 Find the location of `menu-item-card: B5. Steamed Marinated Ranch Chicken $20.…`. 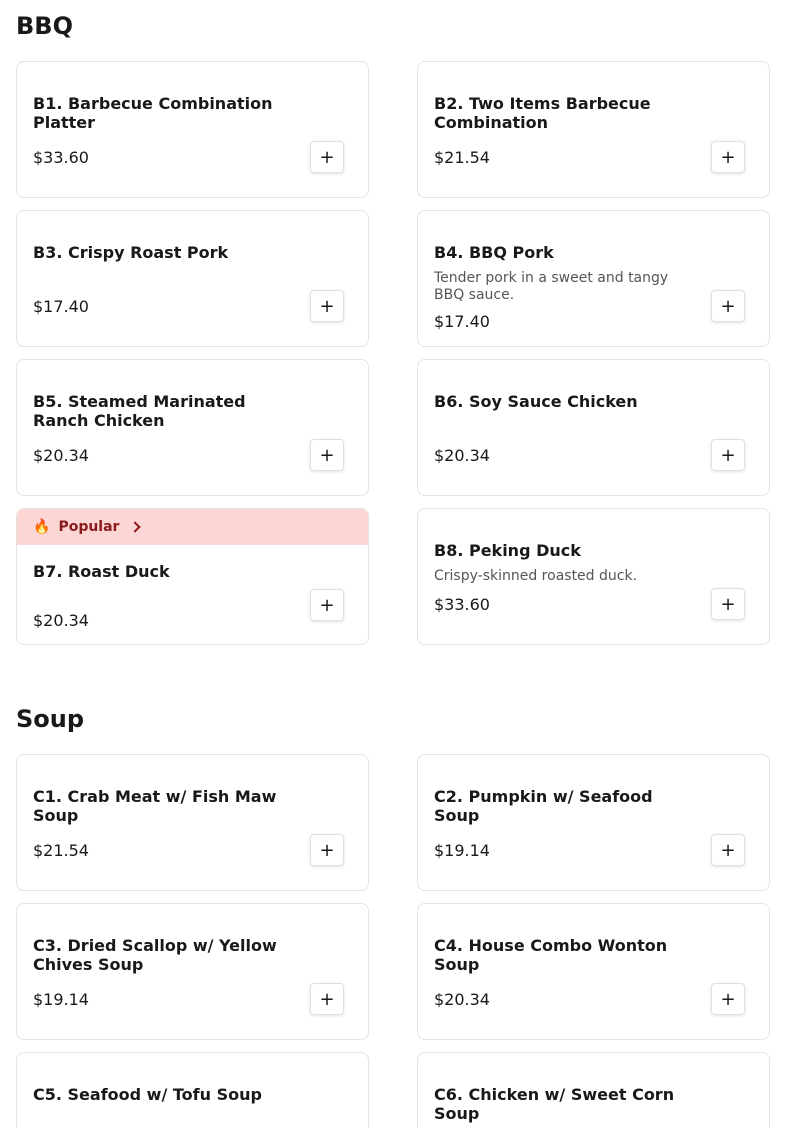

menu-item-card: B5. Steamed Marinated Ranch Chicken $20.… is located at coordinates (192, 427).